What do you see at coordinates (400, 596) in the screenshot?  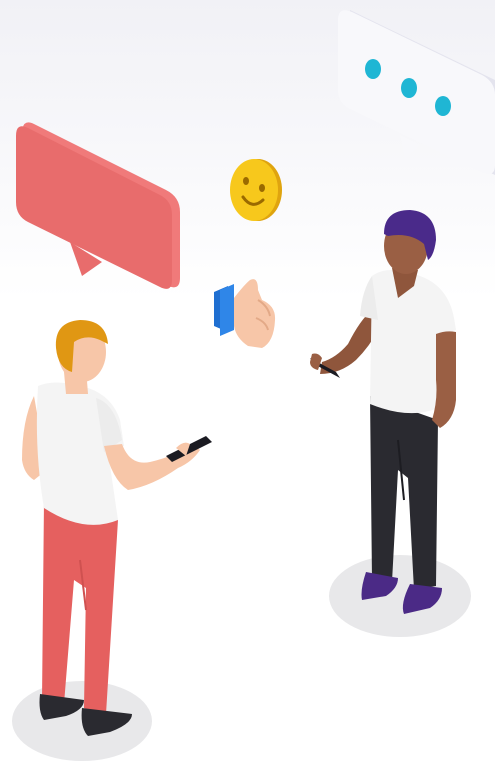 I see `right-person-shadow` at bounding box center [400, 596].